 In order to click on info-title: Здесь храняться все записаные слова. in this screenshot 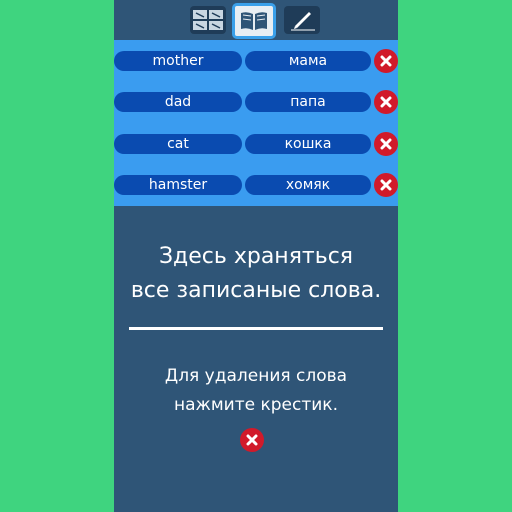, I will do `click(256, 273)`.